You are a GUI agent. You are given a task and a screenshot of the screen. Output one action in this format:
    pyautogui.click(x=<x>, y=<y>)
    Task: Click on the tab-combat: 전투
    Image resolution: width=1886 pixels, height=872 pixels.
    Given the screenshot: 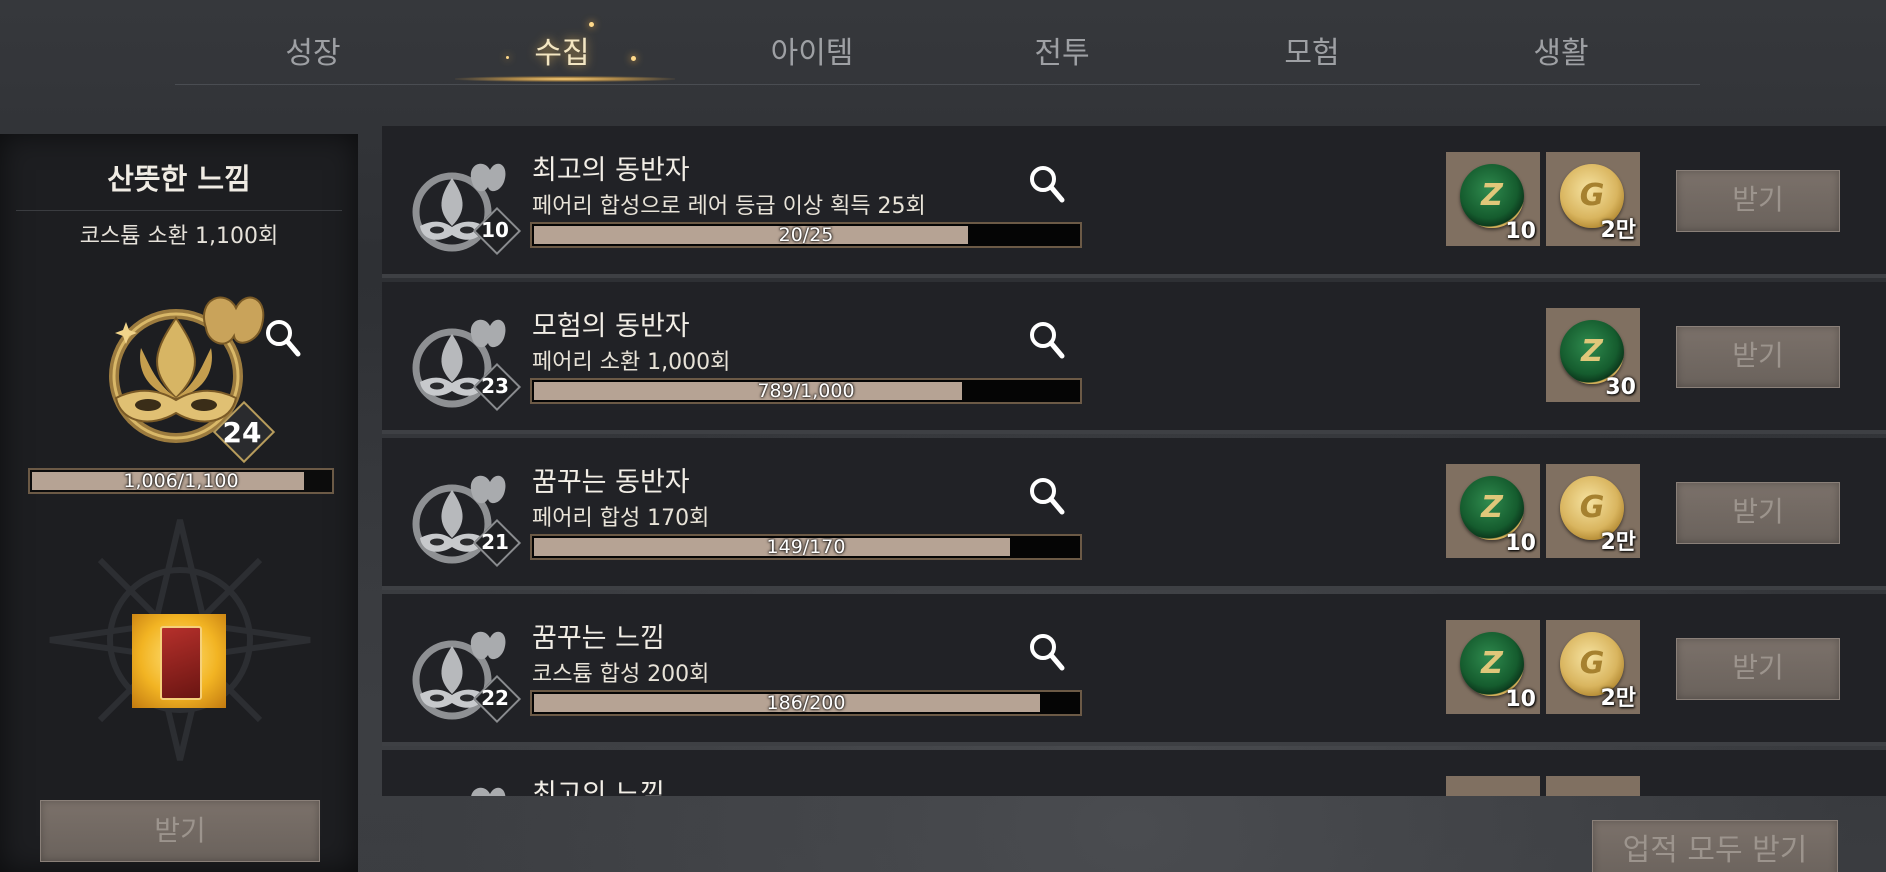 What is the action you would take?
    pyautogui.click(x=1061, y=50)
    